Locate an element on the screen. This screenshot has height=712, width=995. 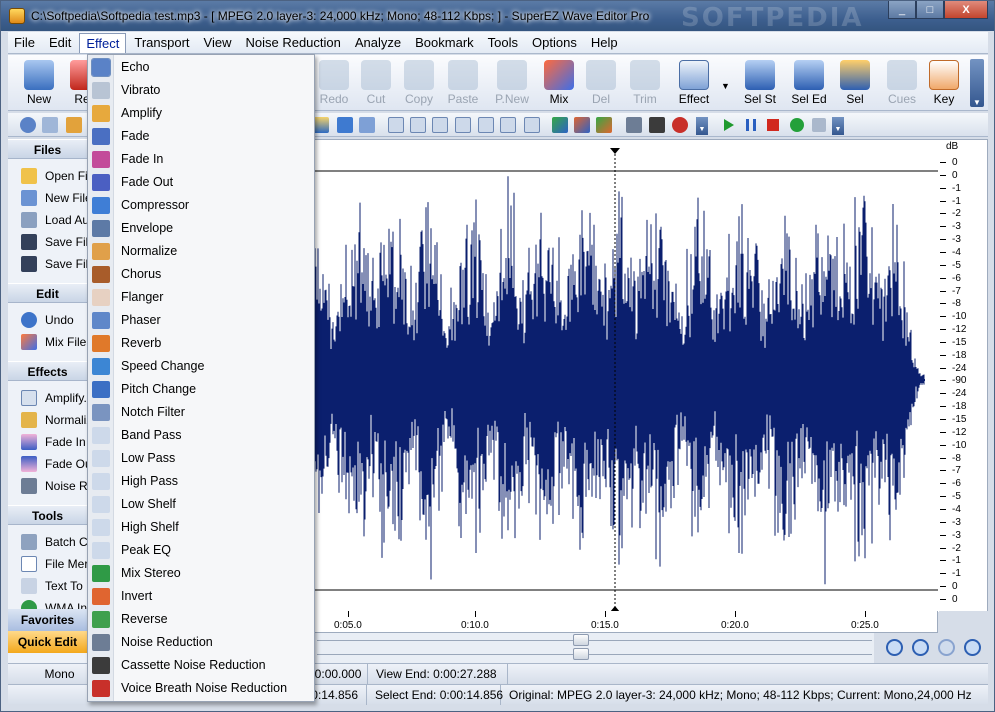
trim-button: Trim is located at coordinates (645, 83).